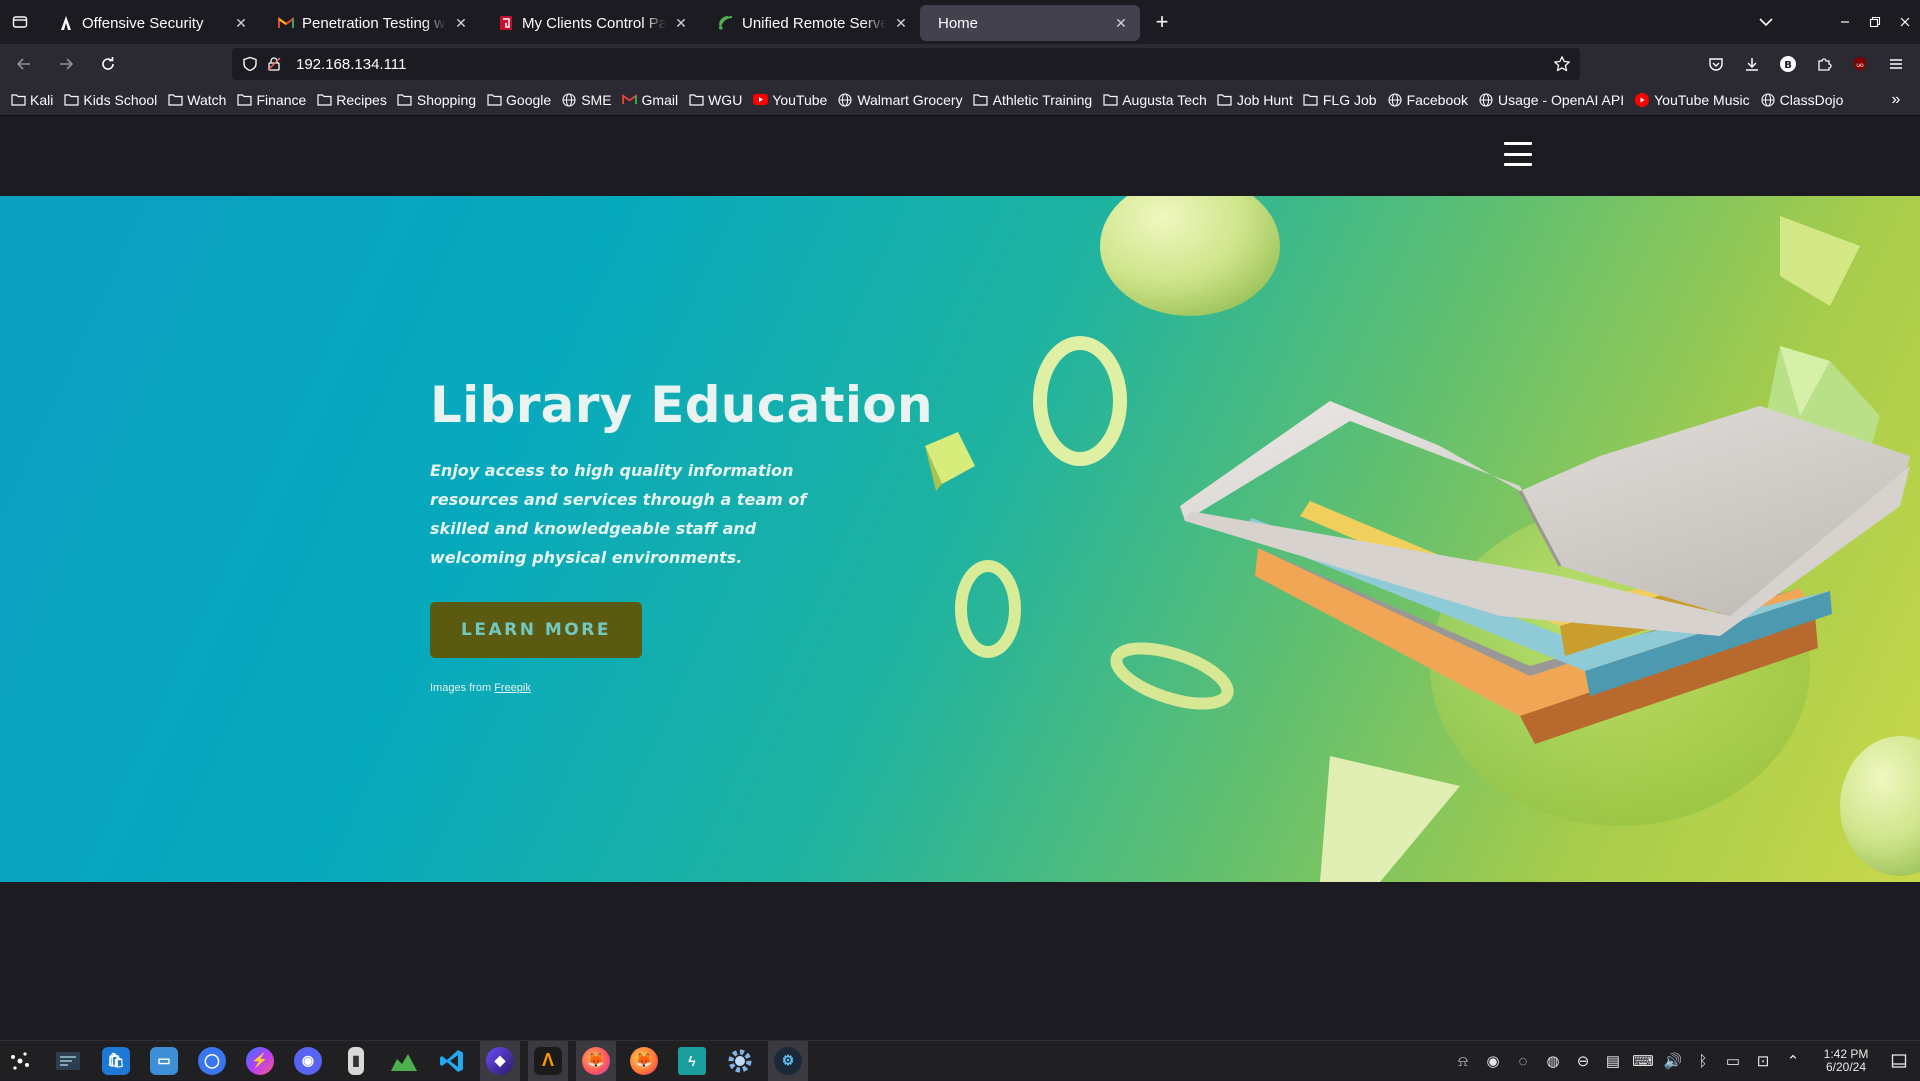 The height and width of the screenshot is (1081, 1920). I want to click on network-icon: ⊡, so click(1763, 1061).